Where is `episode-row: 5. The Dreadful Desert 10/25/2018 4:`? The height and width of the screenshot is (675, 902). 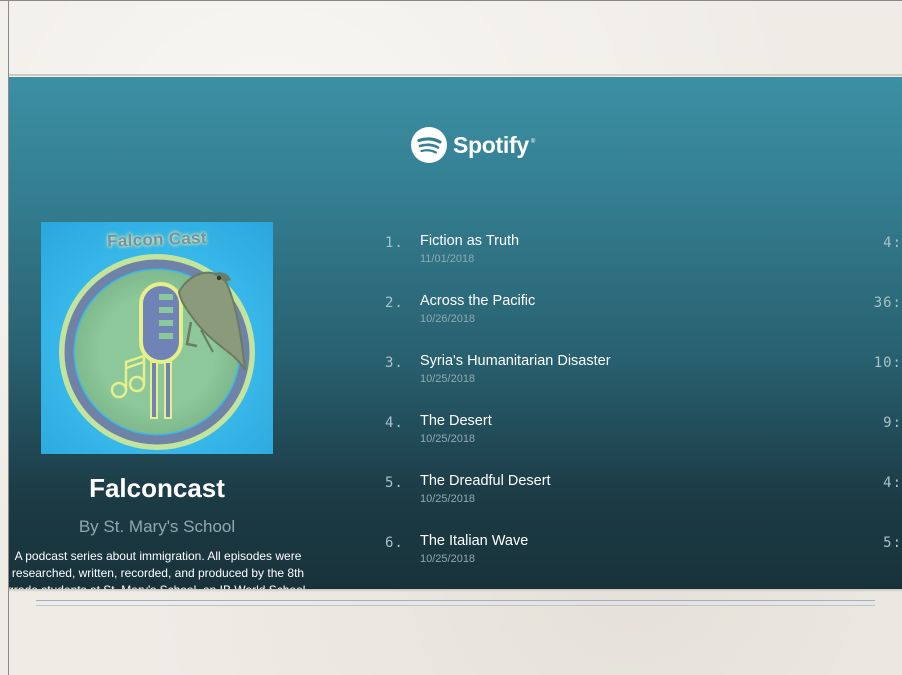
episode-row: 5. The Dreadful Desert 10/25/2018 4: is located at coordinates (643, 493).